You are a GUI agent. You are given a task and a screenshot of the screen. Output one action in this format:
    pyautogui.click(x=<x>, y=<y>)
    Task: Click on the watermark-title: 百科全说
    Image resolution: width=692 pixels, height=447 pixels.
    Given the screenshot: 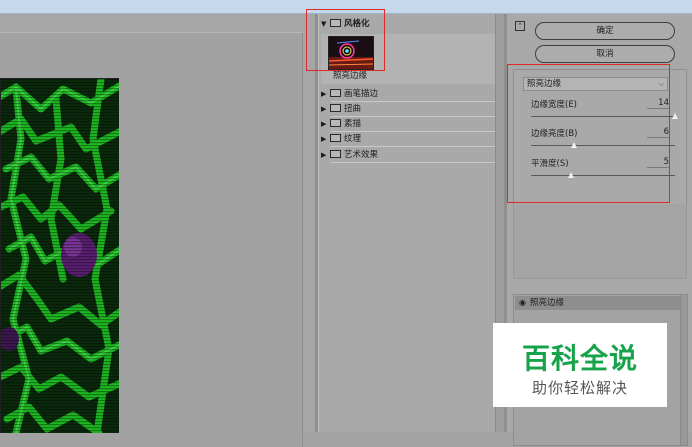 What is the action you would take?
    pyautogui.click(x=579, y=358)
    